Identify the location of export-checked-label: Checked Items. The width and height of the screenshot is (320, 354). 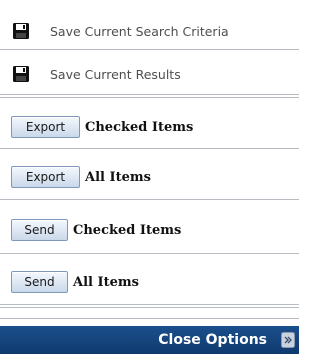
(139, 127).